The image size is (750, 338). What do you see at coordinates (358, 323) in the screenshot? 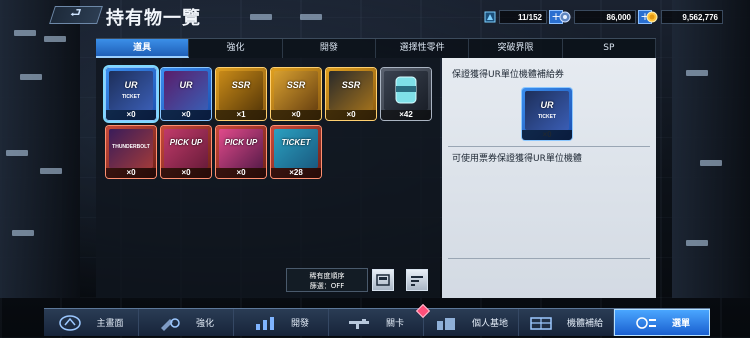
I see `rifle-icon` at bounding box center [358, 323].